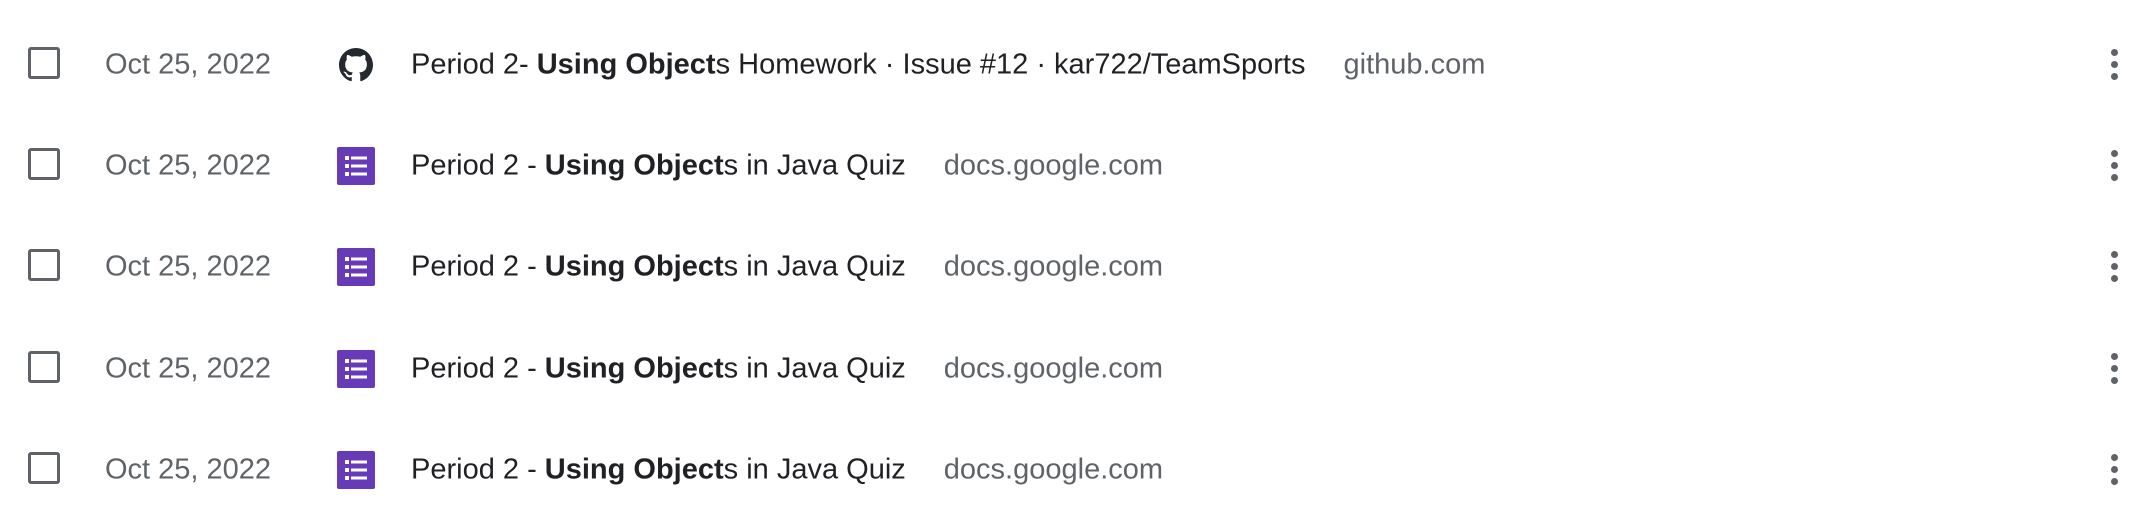 The width and height of the screenshot is (2156, 520). I want to click on github-icon, so click(356, 65).